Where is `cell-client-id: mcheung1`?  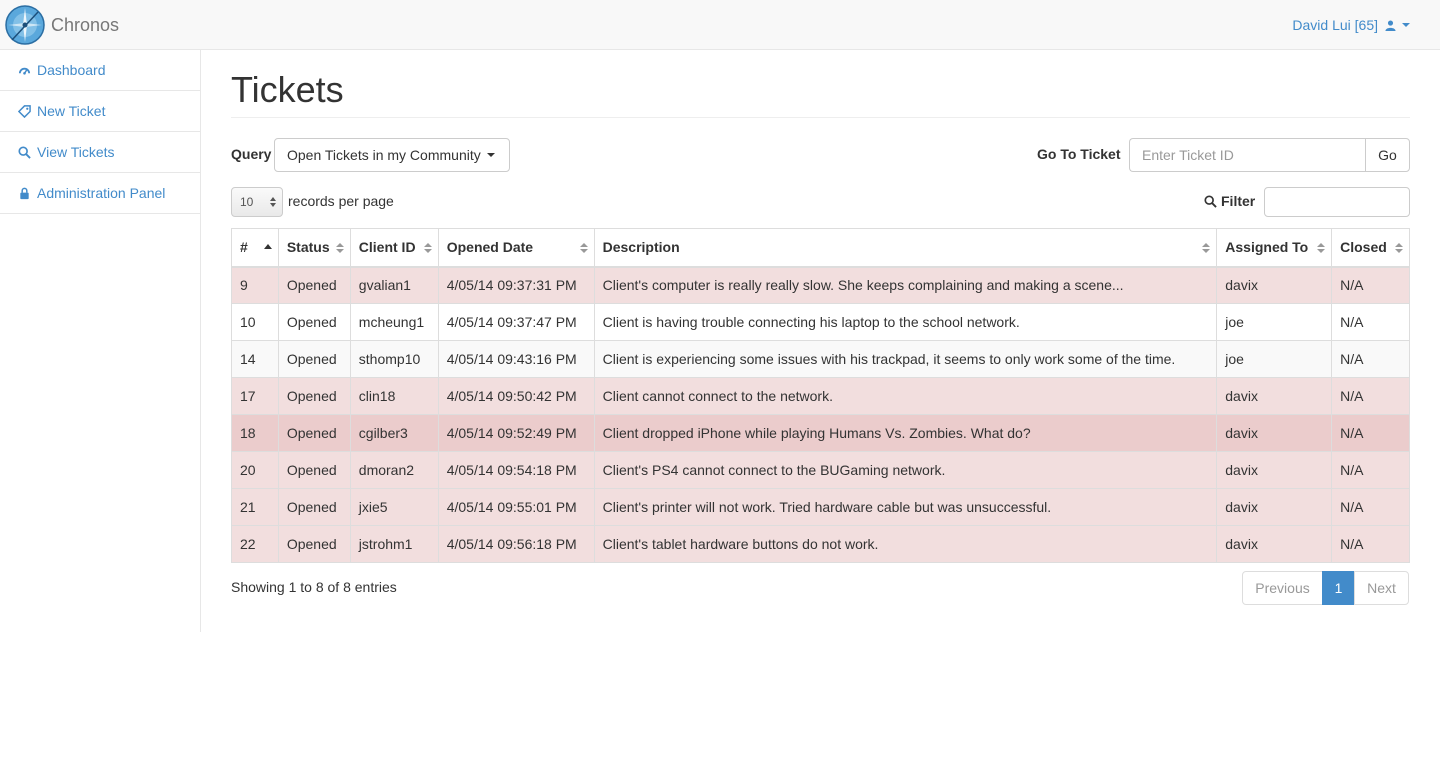 cell-client-id: mcheung1 is located at coordinates (394, 322).